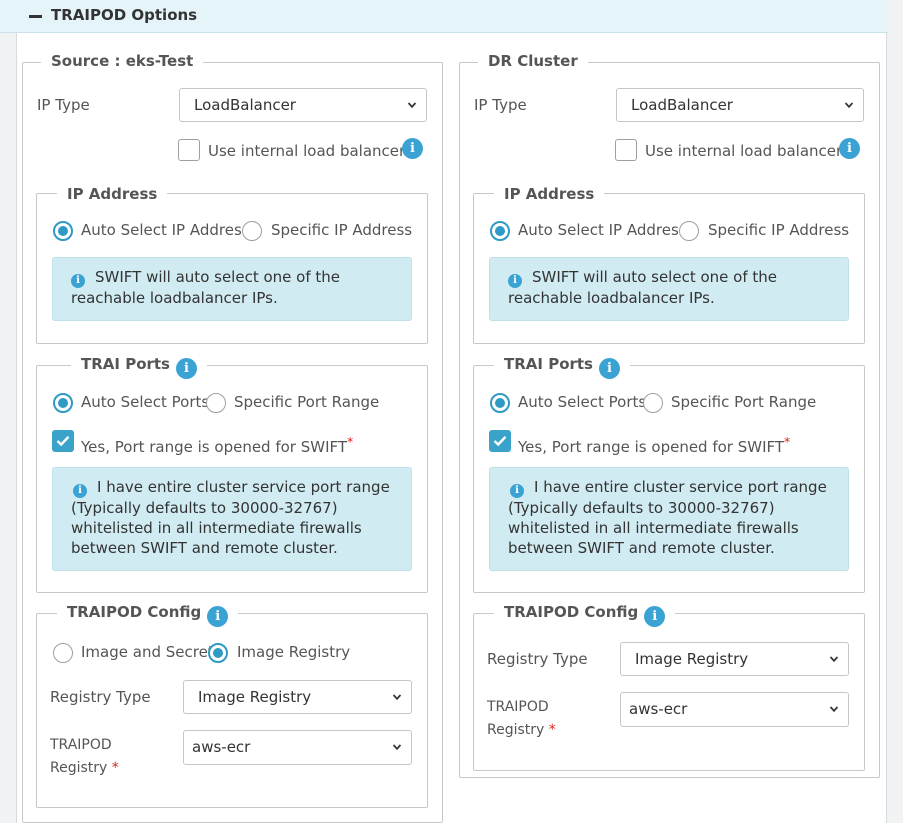  I want to click on right-backdrop, so click(894, 411).